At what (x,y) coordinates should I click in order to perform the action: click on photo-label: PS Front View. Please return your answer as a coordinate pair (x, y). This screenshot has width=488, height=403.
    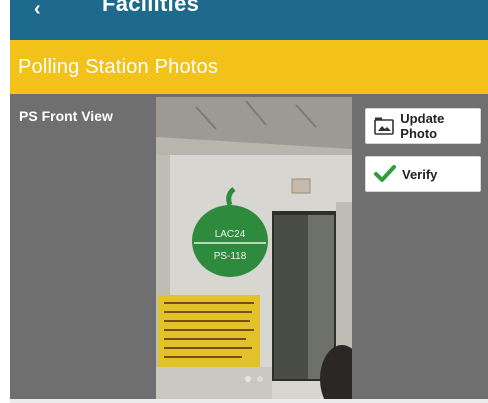
    Looking at the image, I should click on (66, 116).